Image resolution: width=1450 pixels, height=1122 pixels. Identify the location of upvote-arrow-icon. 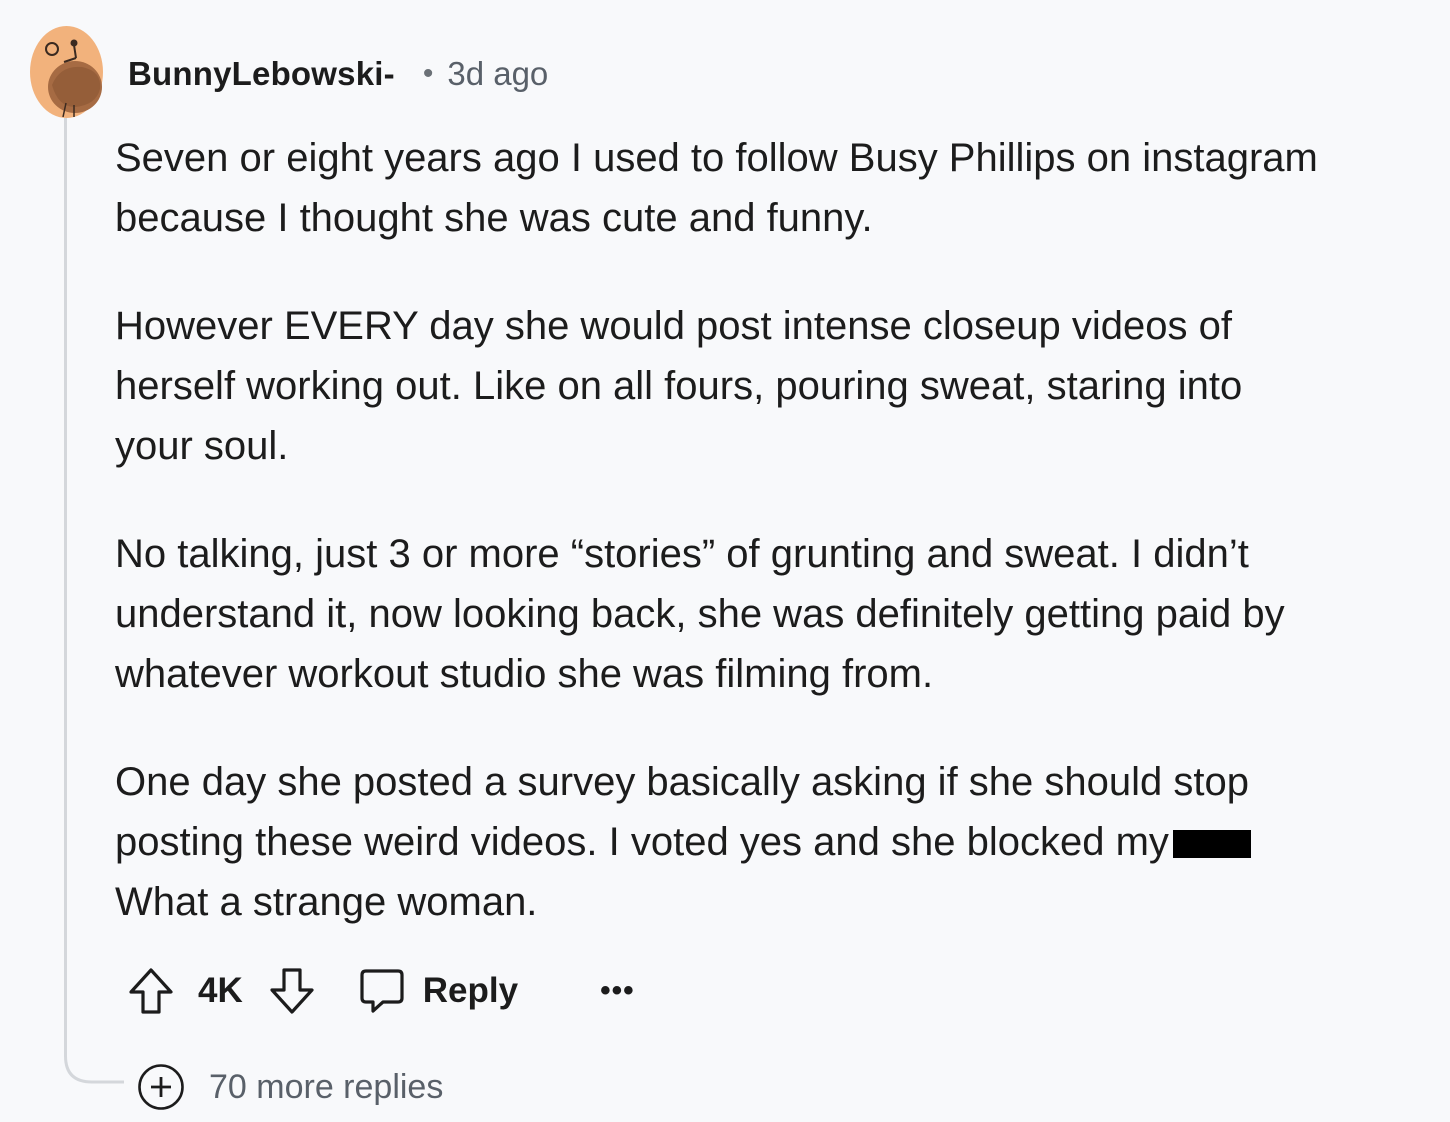
(151, 991).